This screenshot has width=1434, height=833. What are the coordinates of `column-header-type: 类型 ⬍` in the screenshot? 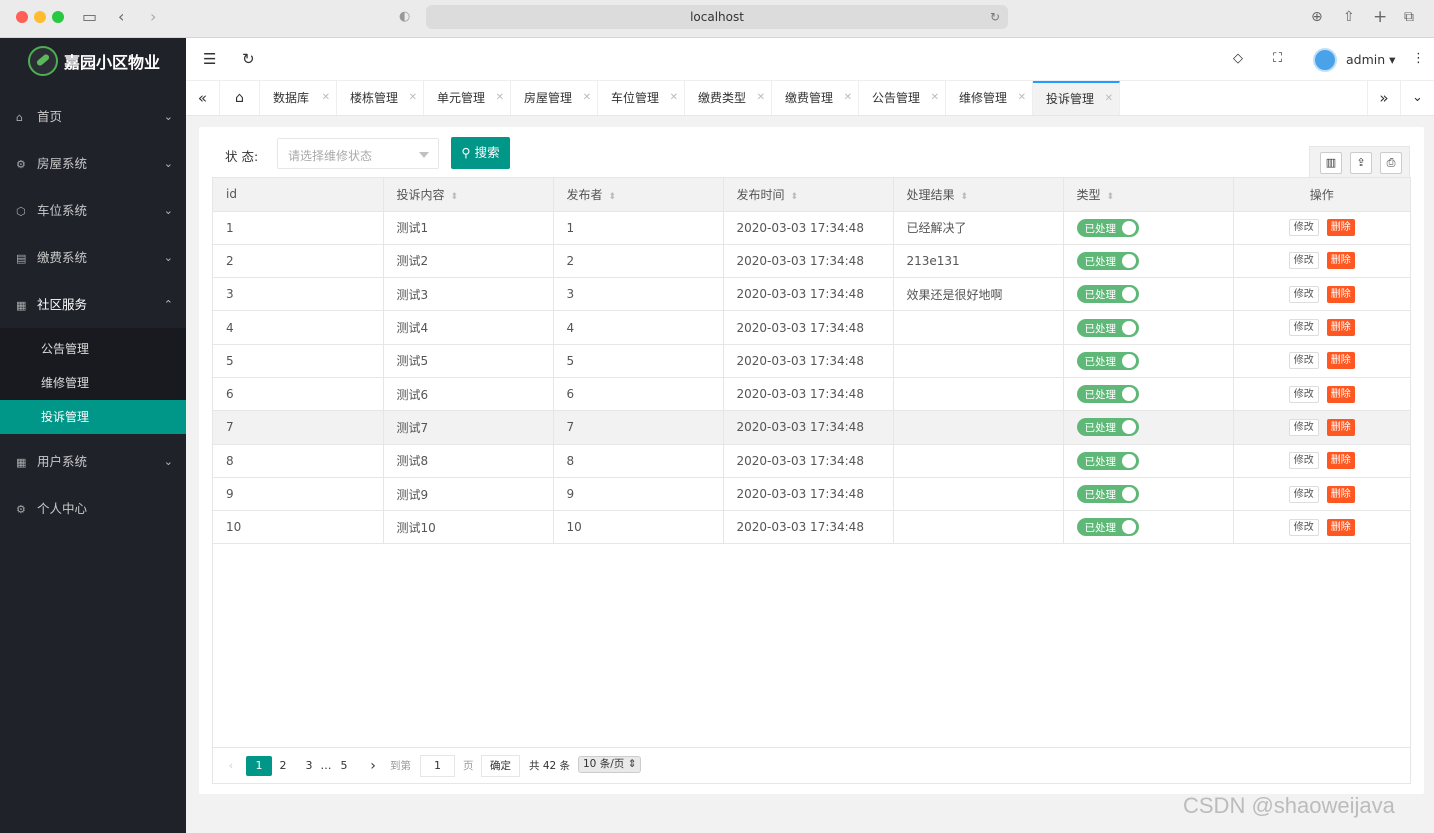 It's located at (1148, 195).